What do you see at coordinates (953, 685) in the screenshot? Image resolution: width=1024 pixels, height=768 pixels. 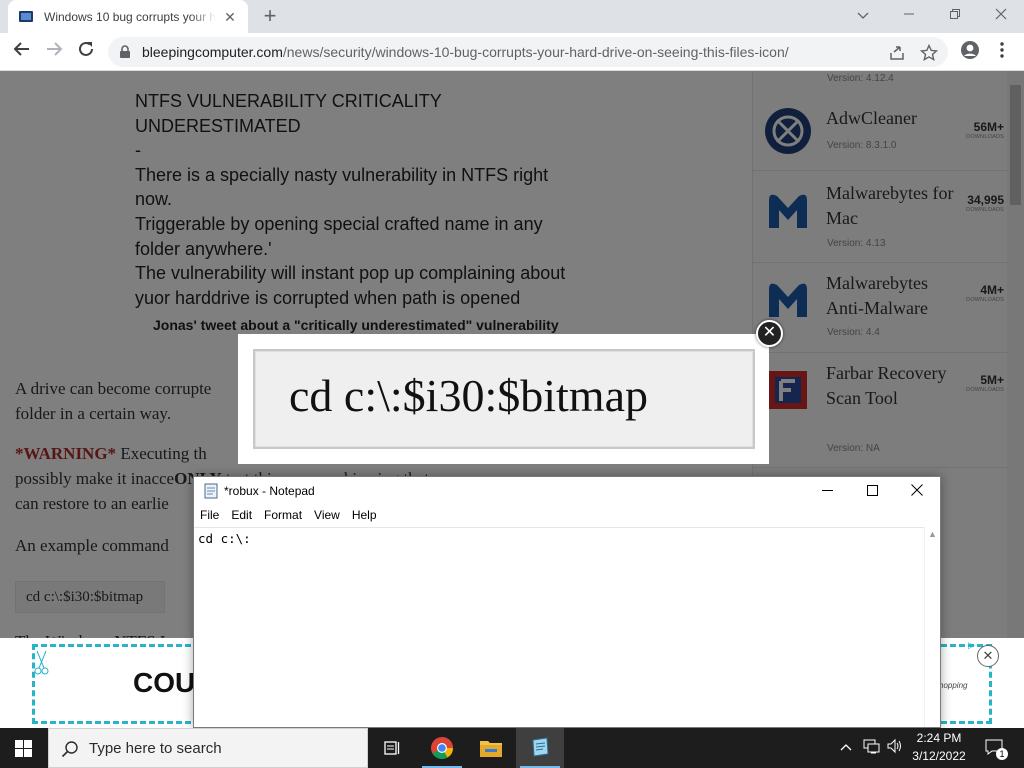 I see `ad-shopping-label: hopping` at bounding box center [953, 685].